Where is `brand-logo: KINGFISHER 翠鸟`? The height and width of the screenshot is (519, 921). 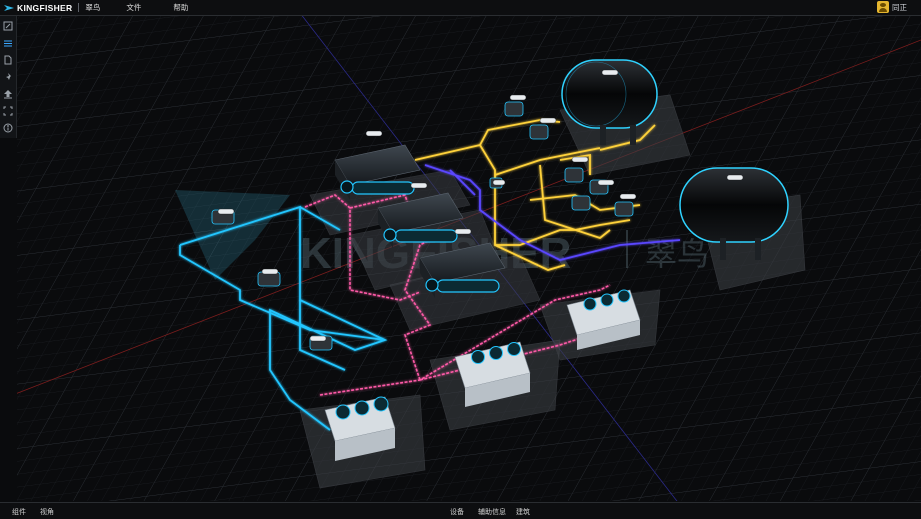 brand-logo: KINGFISHER 翠鸟 is located at coordinates (52, 7).